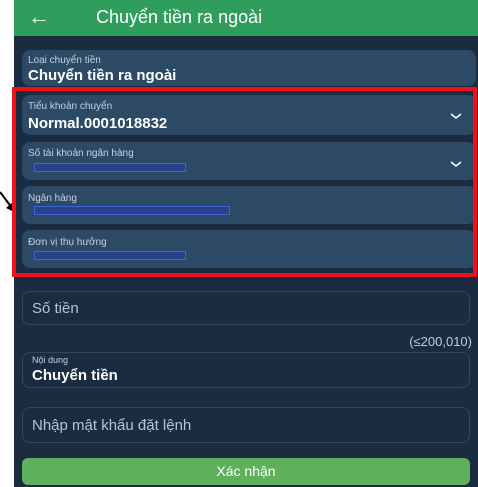 The width and height of the screenshot is (478, 487). I want to click on transfer-type-value: Chuyển tiền ra ngoài, so click(102, 75).